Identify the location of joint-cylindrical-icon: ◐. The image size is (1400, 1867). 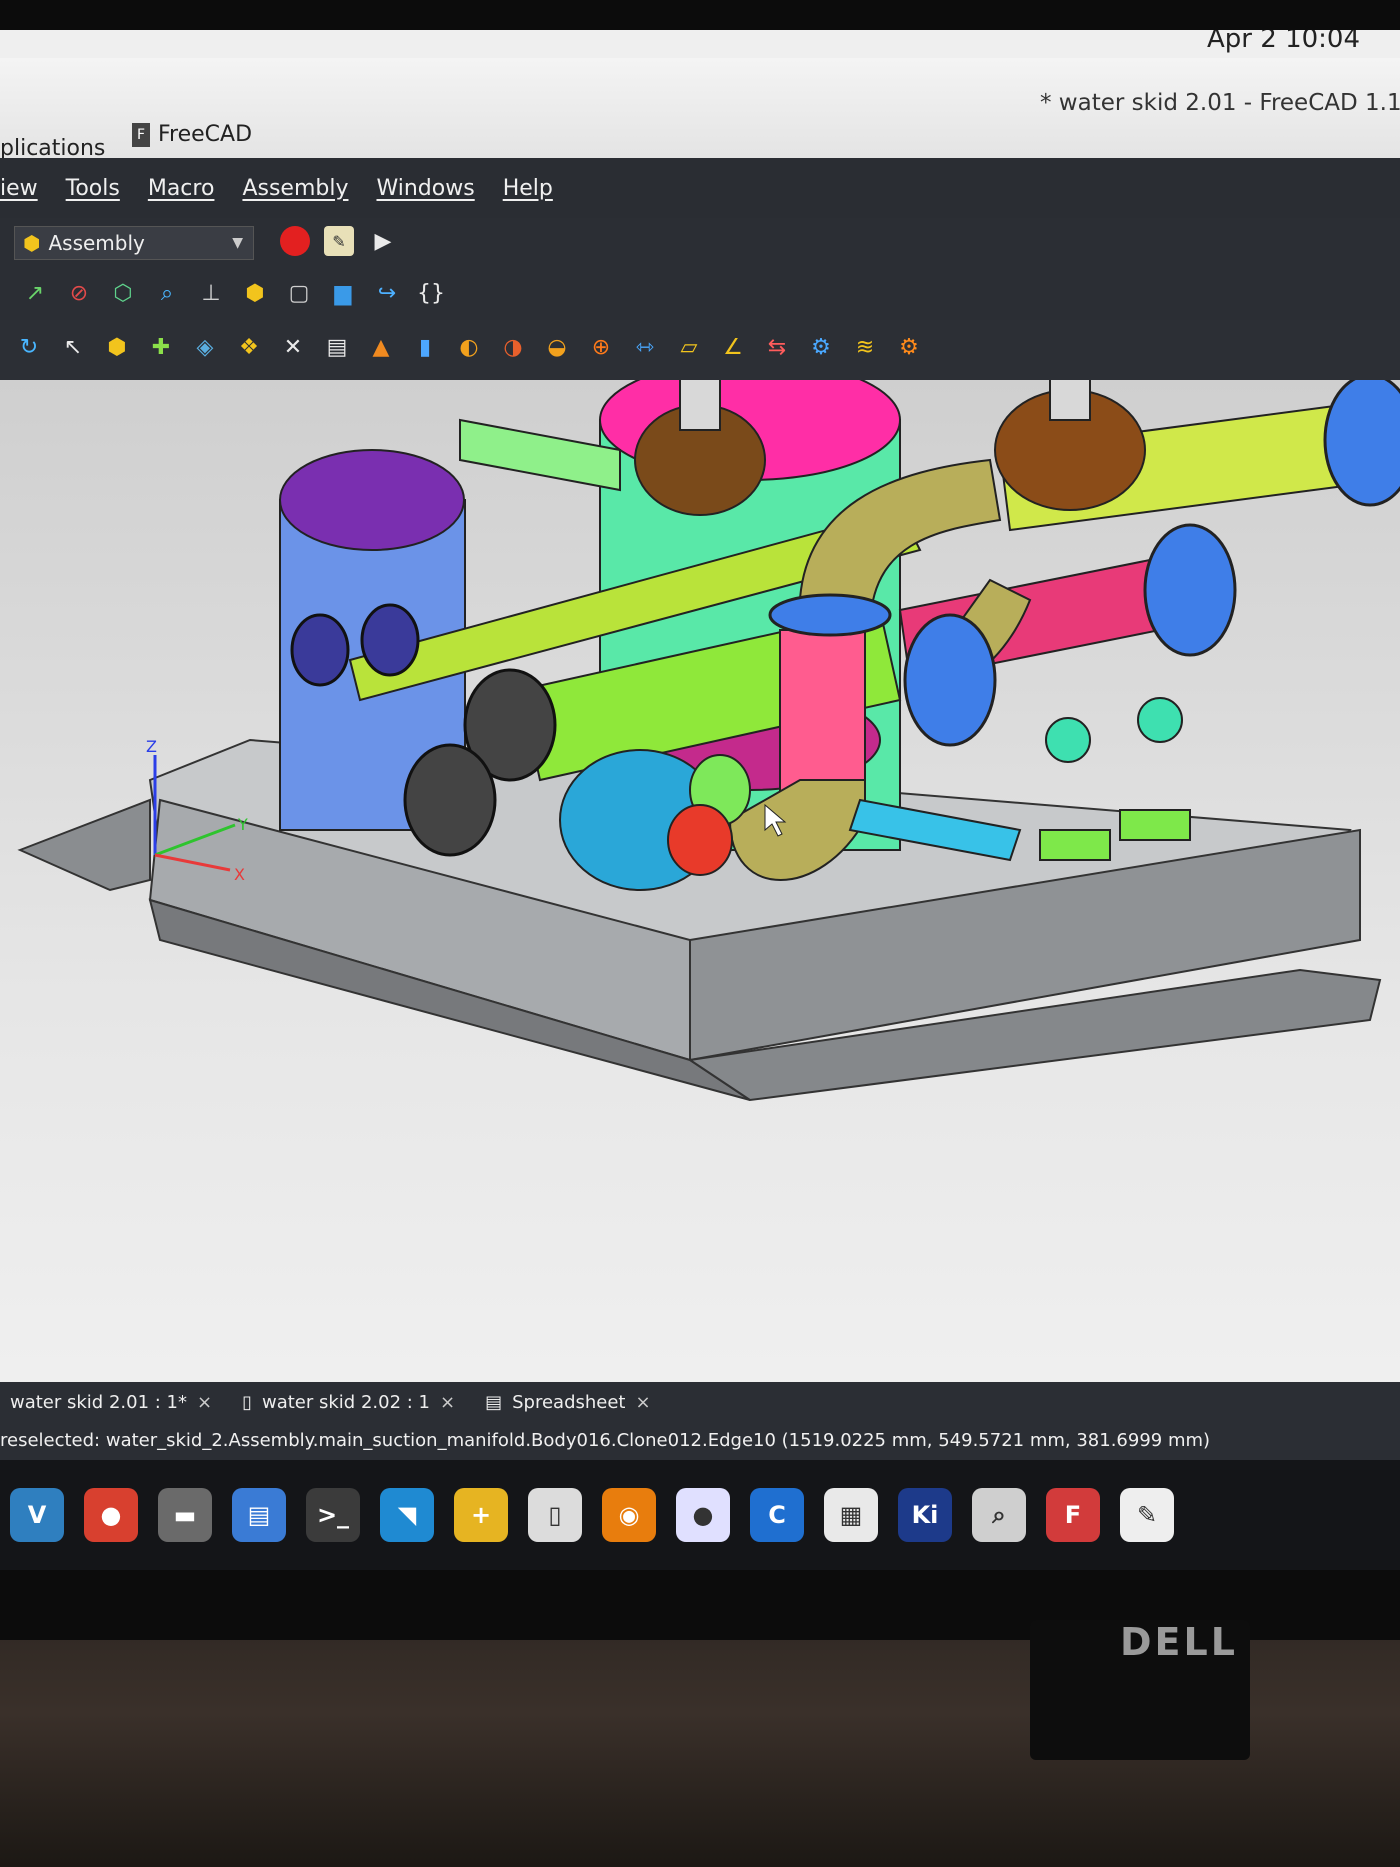
(469, 347).